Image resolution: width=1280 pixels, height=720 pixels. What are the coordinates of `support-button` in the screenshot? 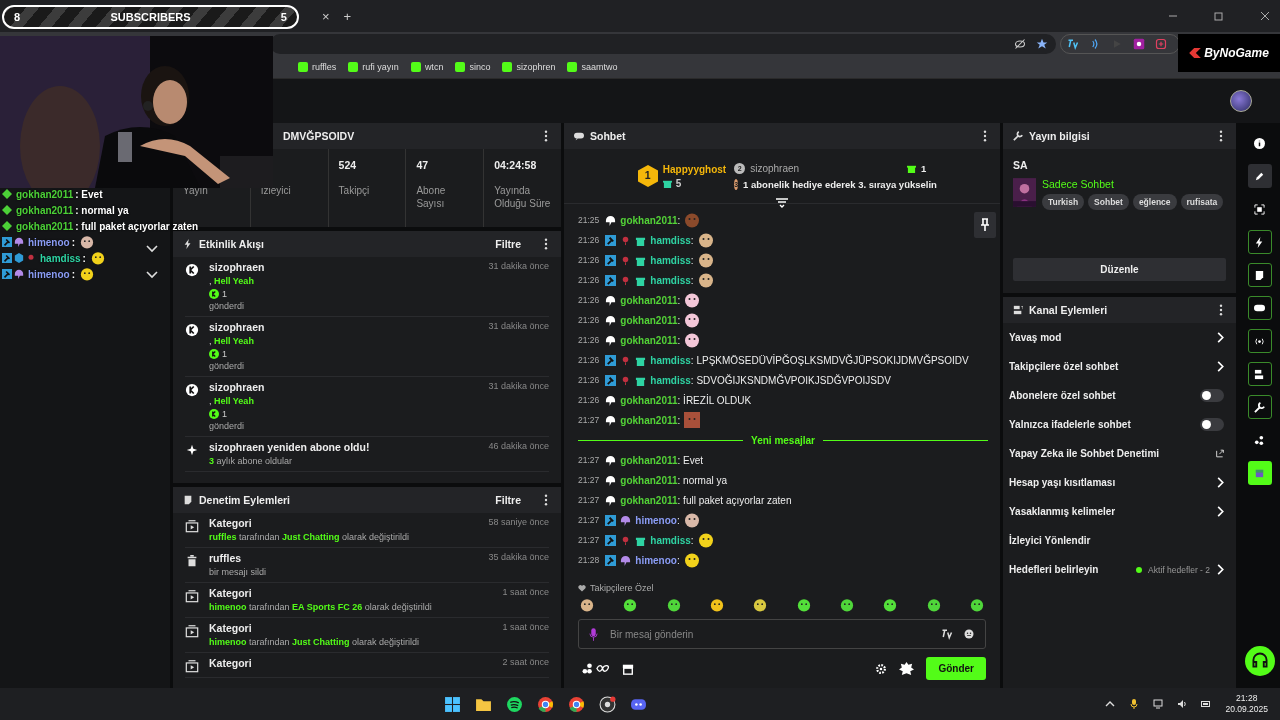 It's located at (1259, 661).